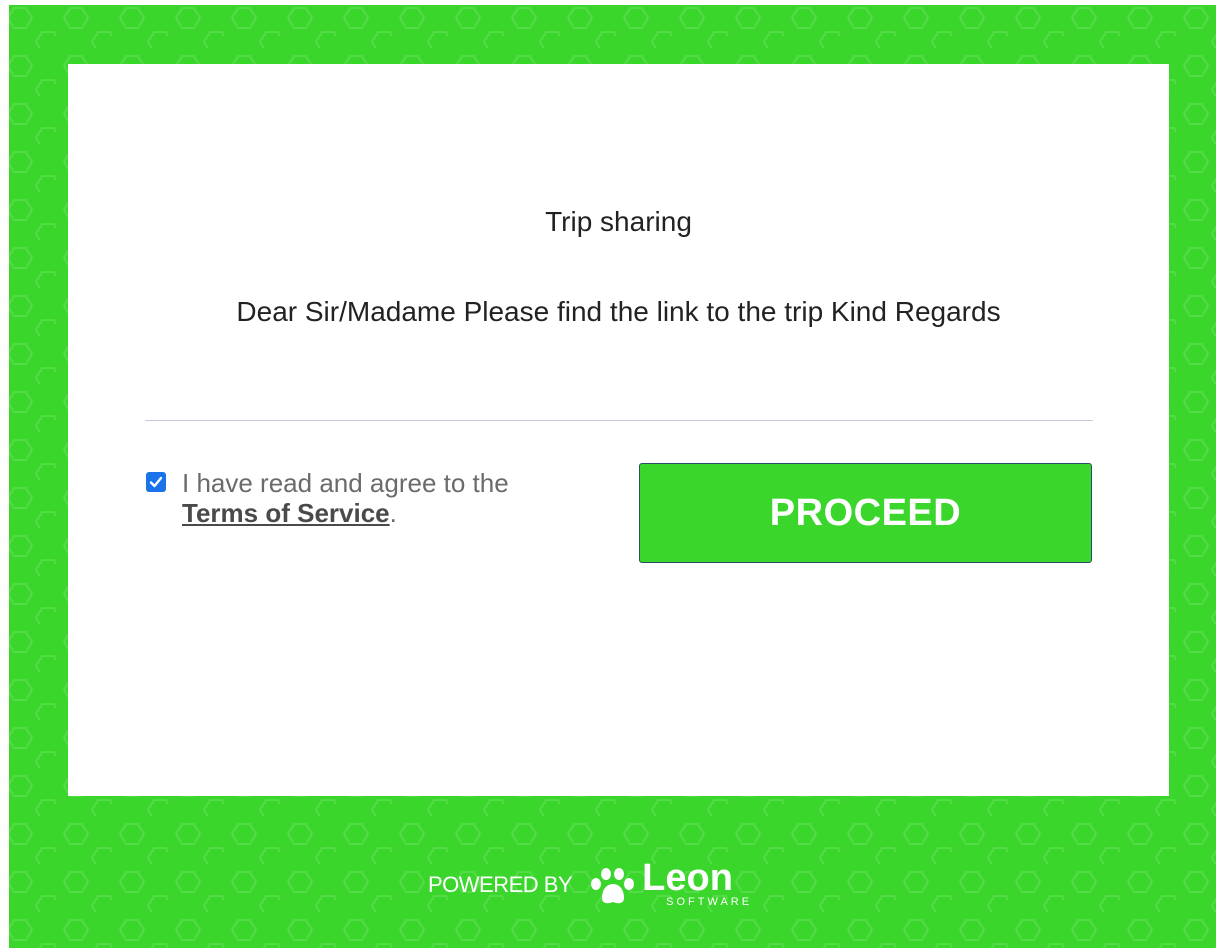  Describe the element at coordinates (687, 878) in the screenshot. I see `brand-name: Leon` at that location.